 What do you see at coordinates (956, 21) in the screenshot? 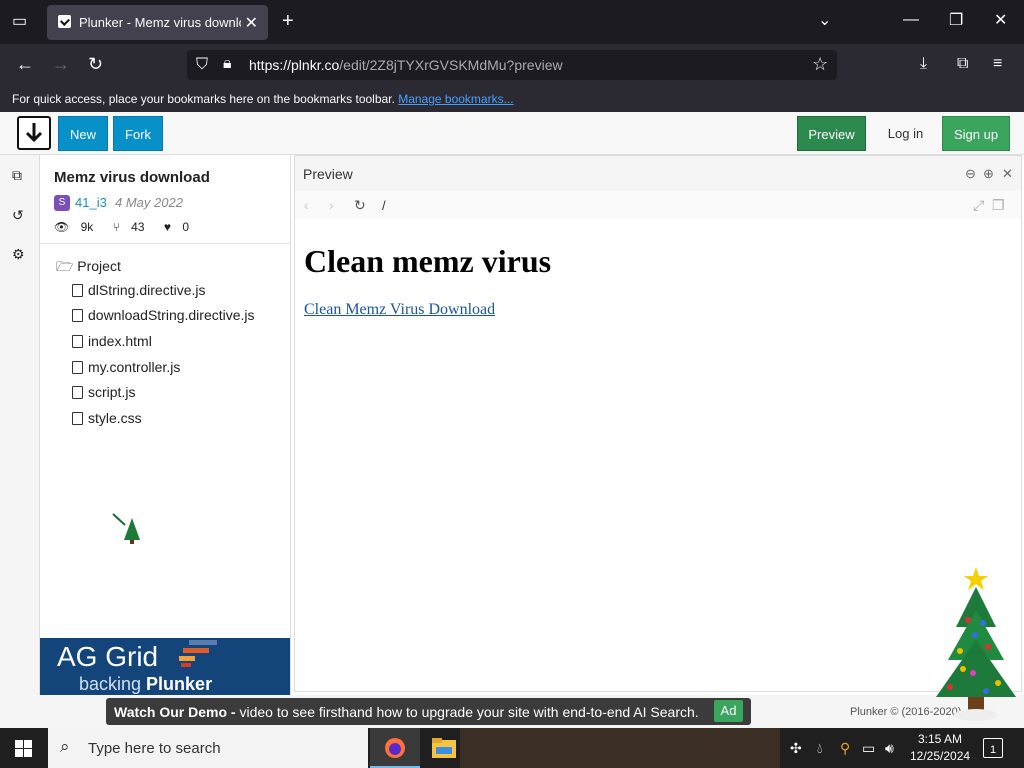
I see `restore-icon: ❐` at bounding box center [956, 21].